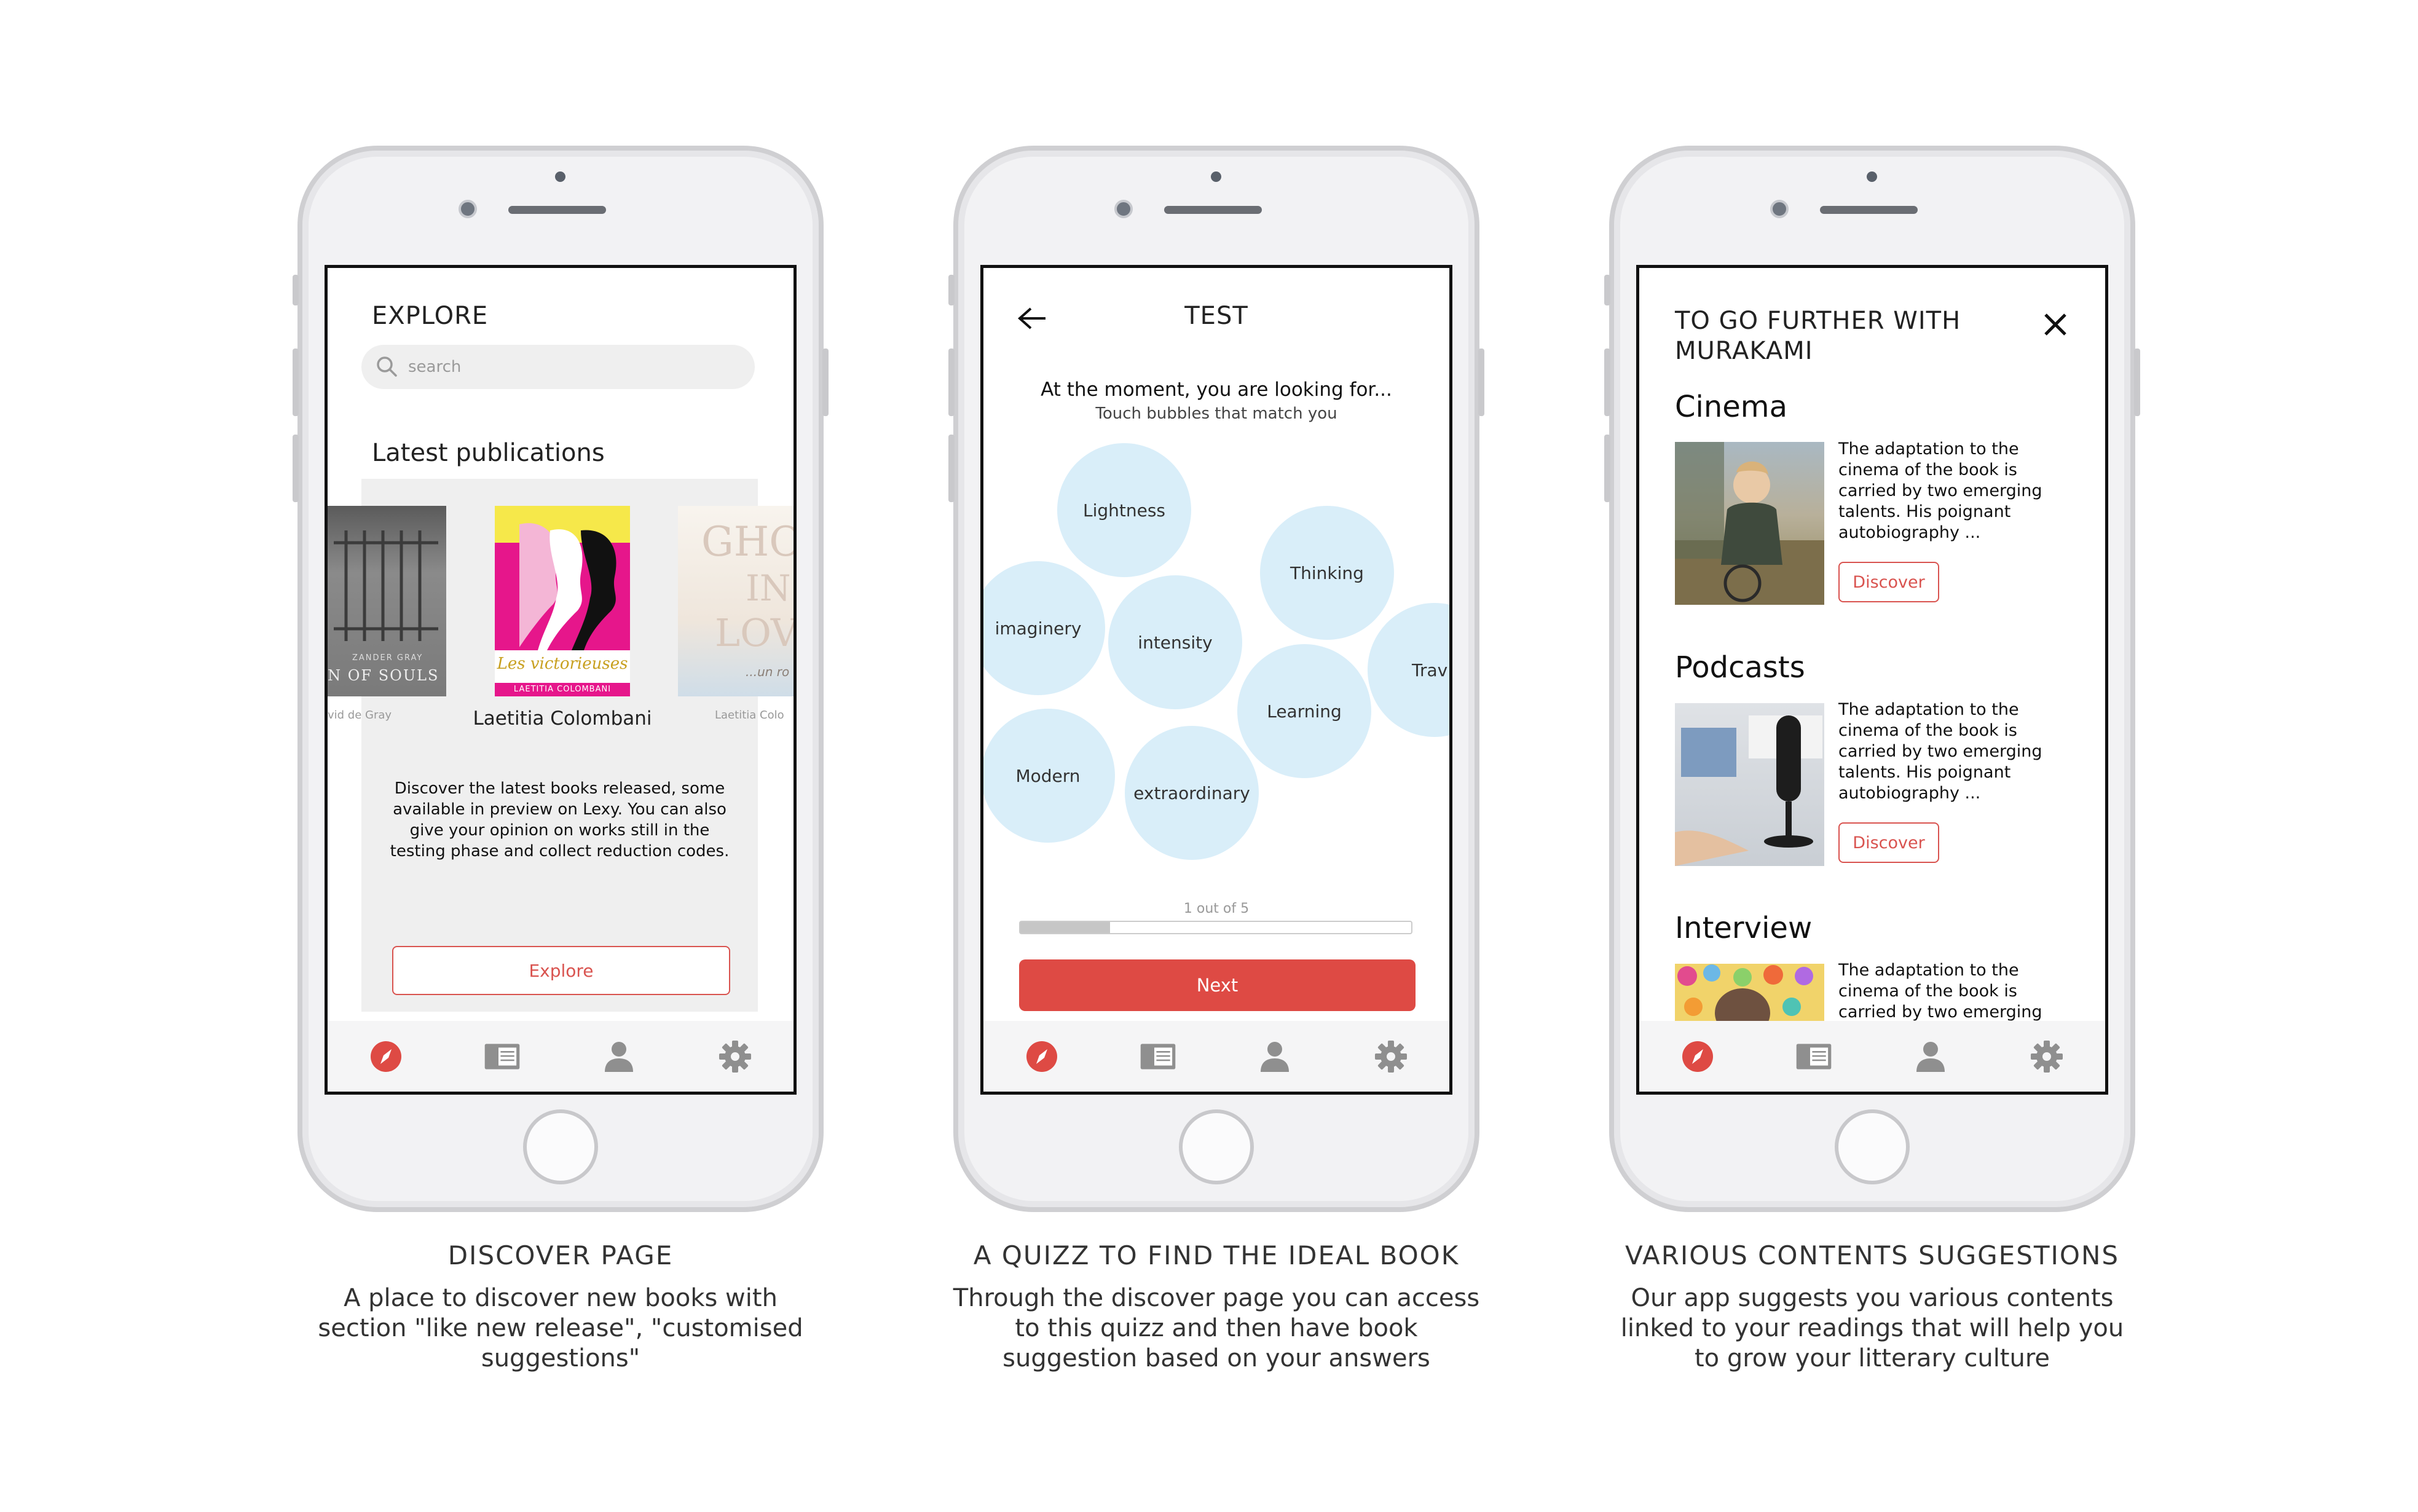  I want to click on cyclist-photo, so click(1749, 523).